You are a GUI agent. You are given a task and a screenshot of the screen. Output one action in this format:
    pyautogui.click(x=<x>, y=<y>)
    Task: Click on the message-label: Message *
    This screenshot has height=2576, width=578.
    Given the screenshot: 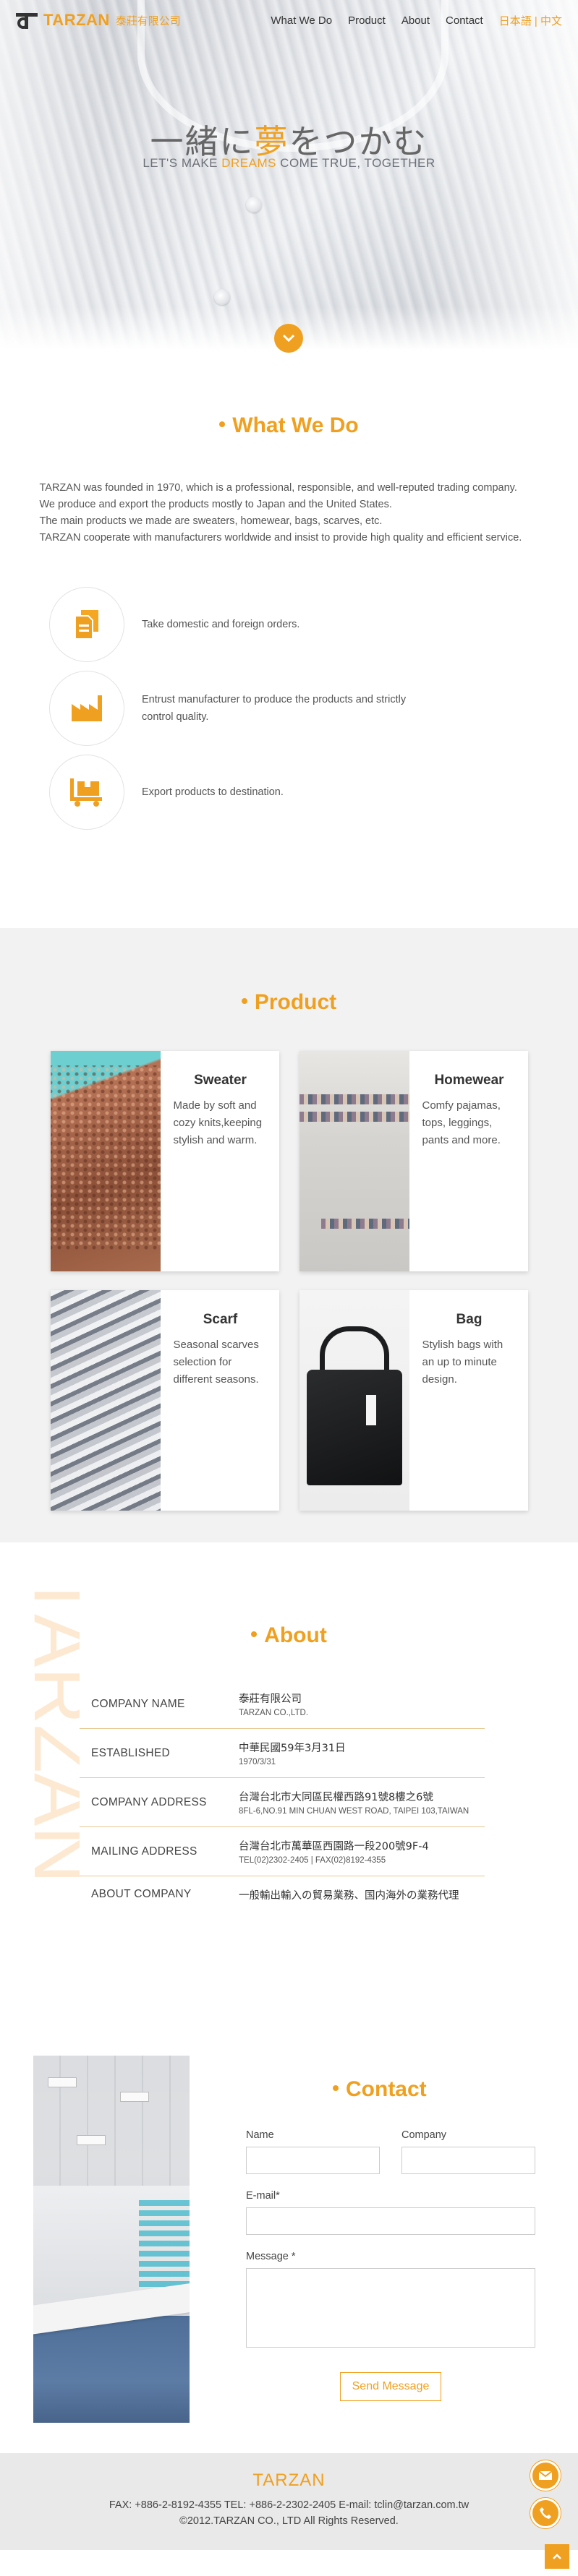 What is the action you would take?
    pyautogui.click(x=271, y=2257)
    